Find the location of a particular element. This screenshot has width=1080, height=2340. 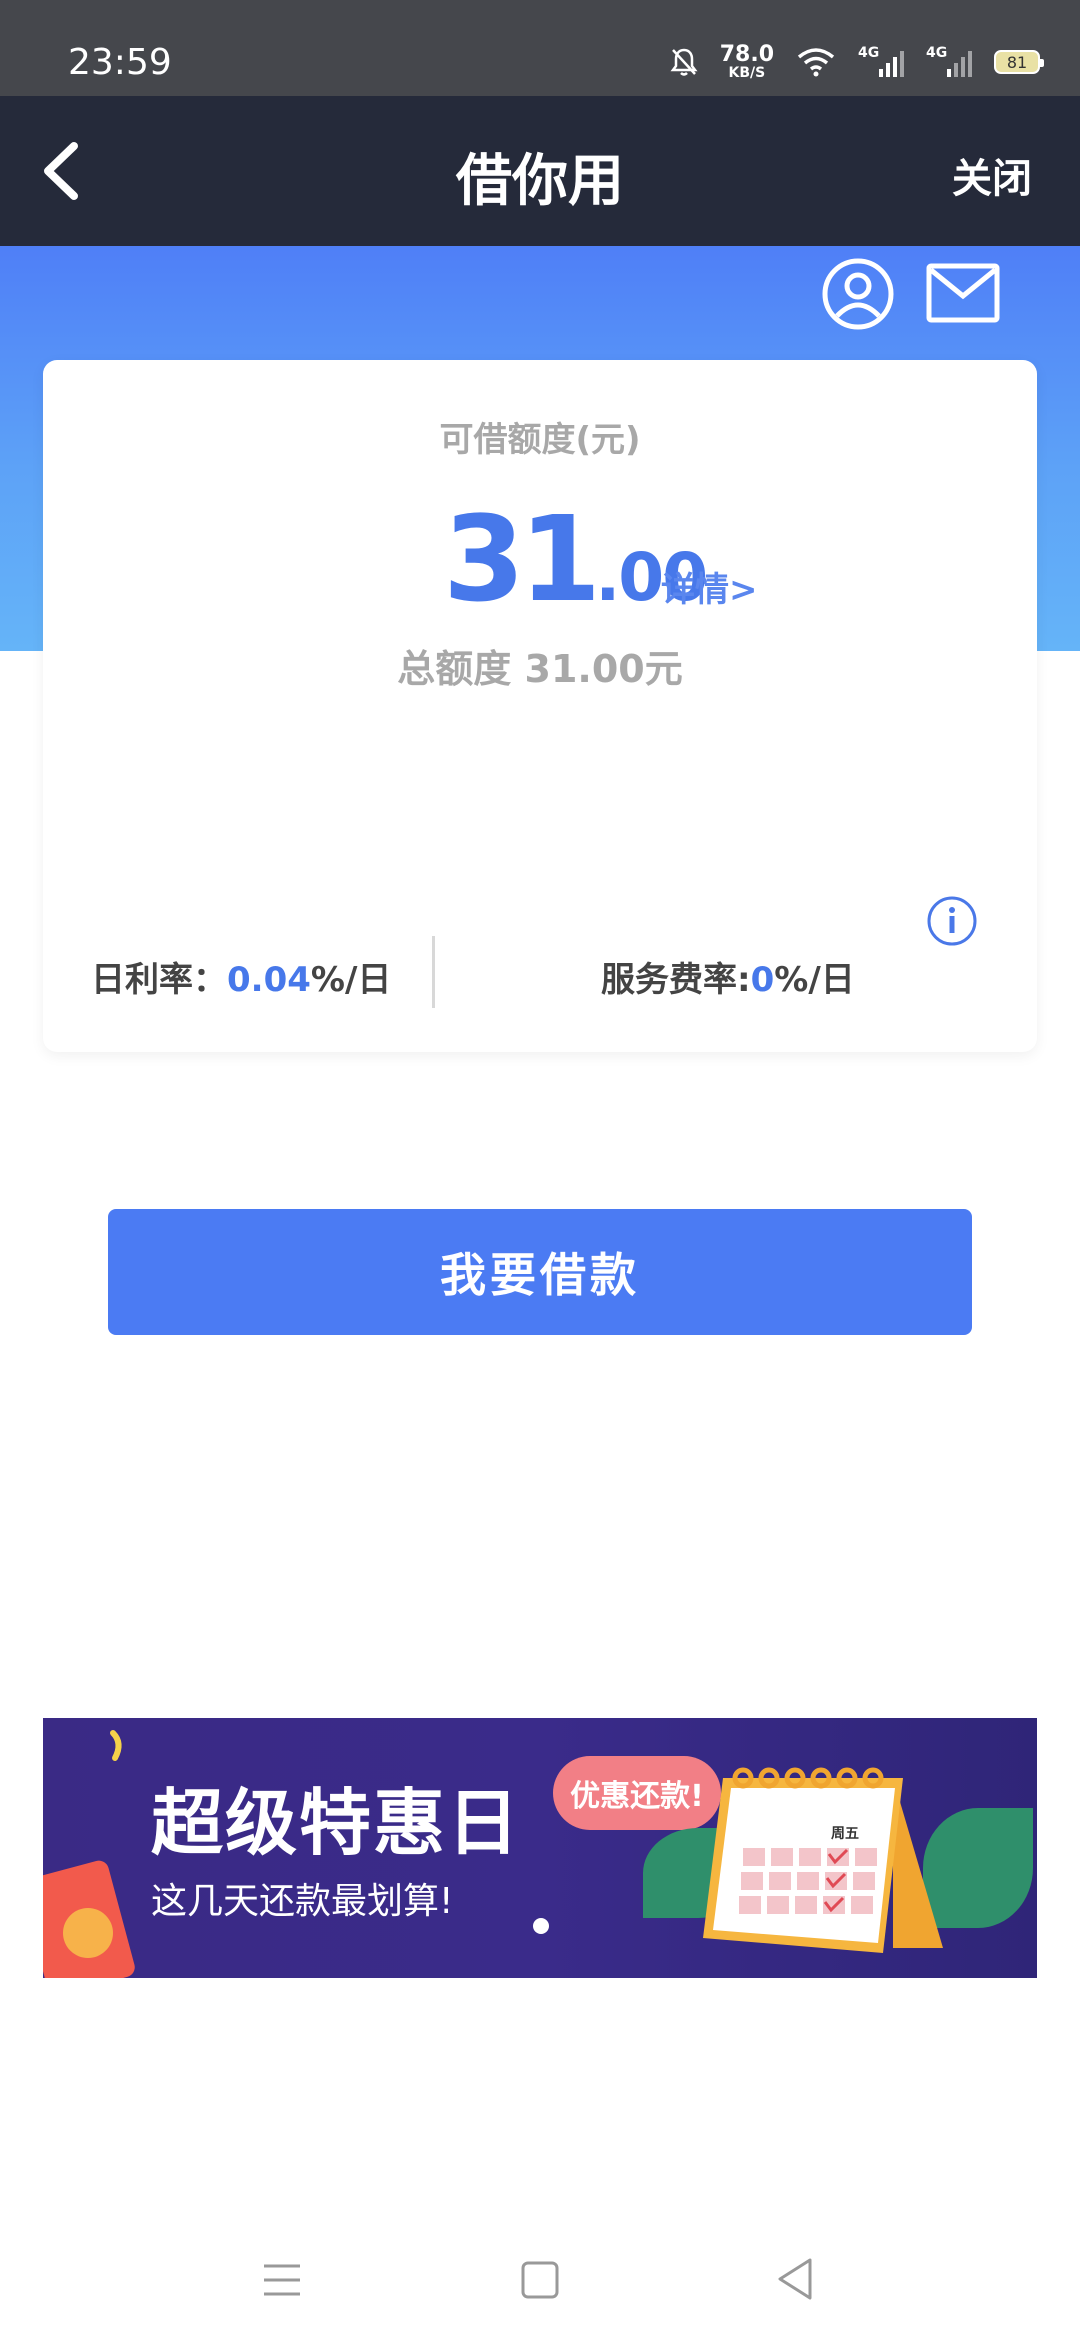

status-time: 23:59 is located at coordinates (120, 62).